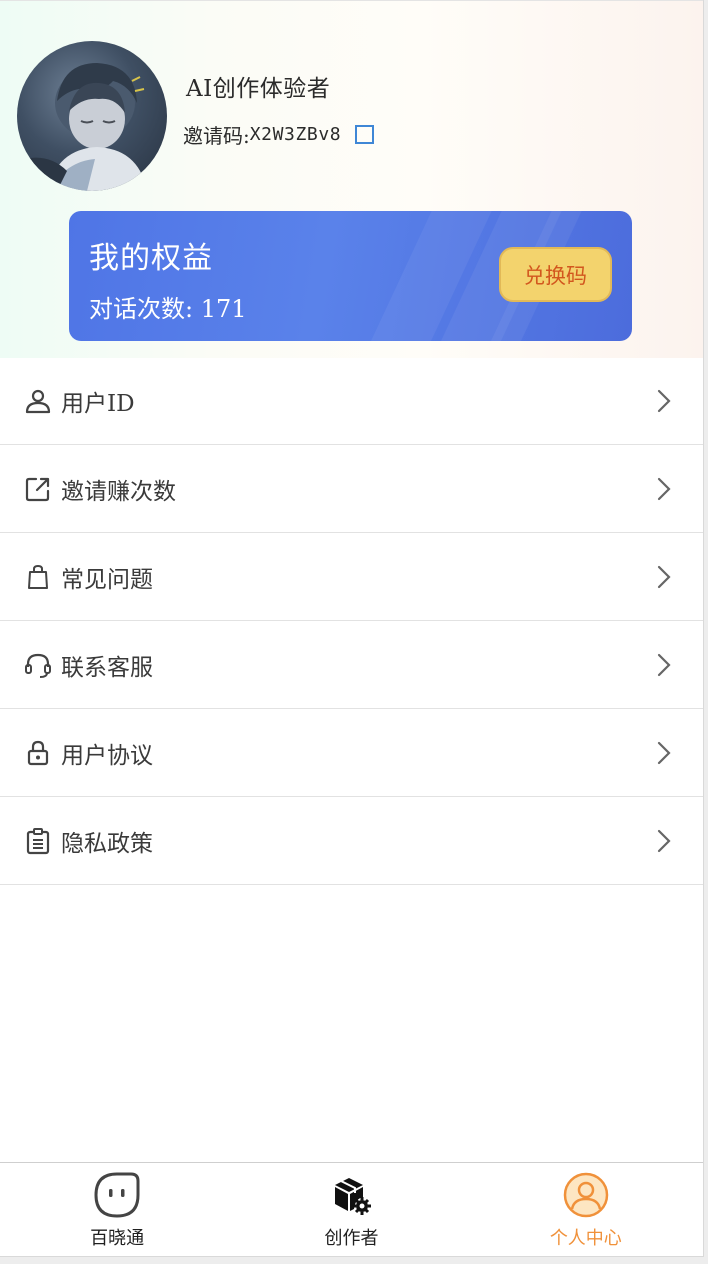 The image size is (708, 1264). What do you see at coordinates (118, 491) in the screenshot?
I see `menu-item-label: 邀请赚次数` at bounding box center [118, 491].